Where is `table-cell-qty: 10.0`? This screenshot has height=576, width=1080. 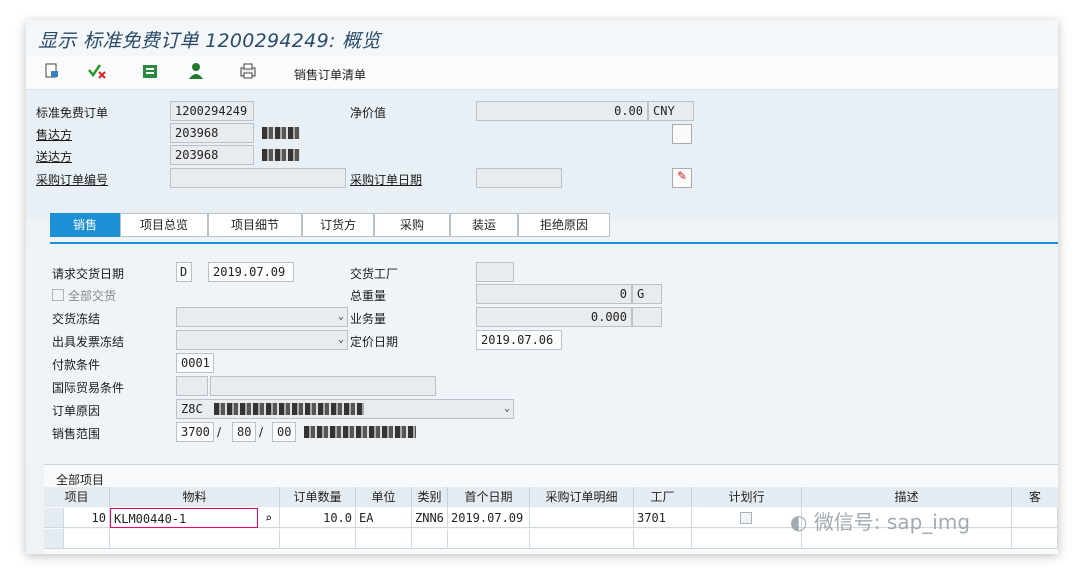
table-cell-qty: 10.0 is located at coordinates (318, 518).